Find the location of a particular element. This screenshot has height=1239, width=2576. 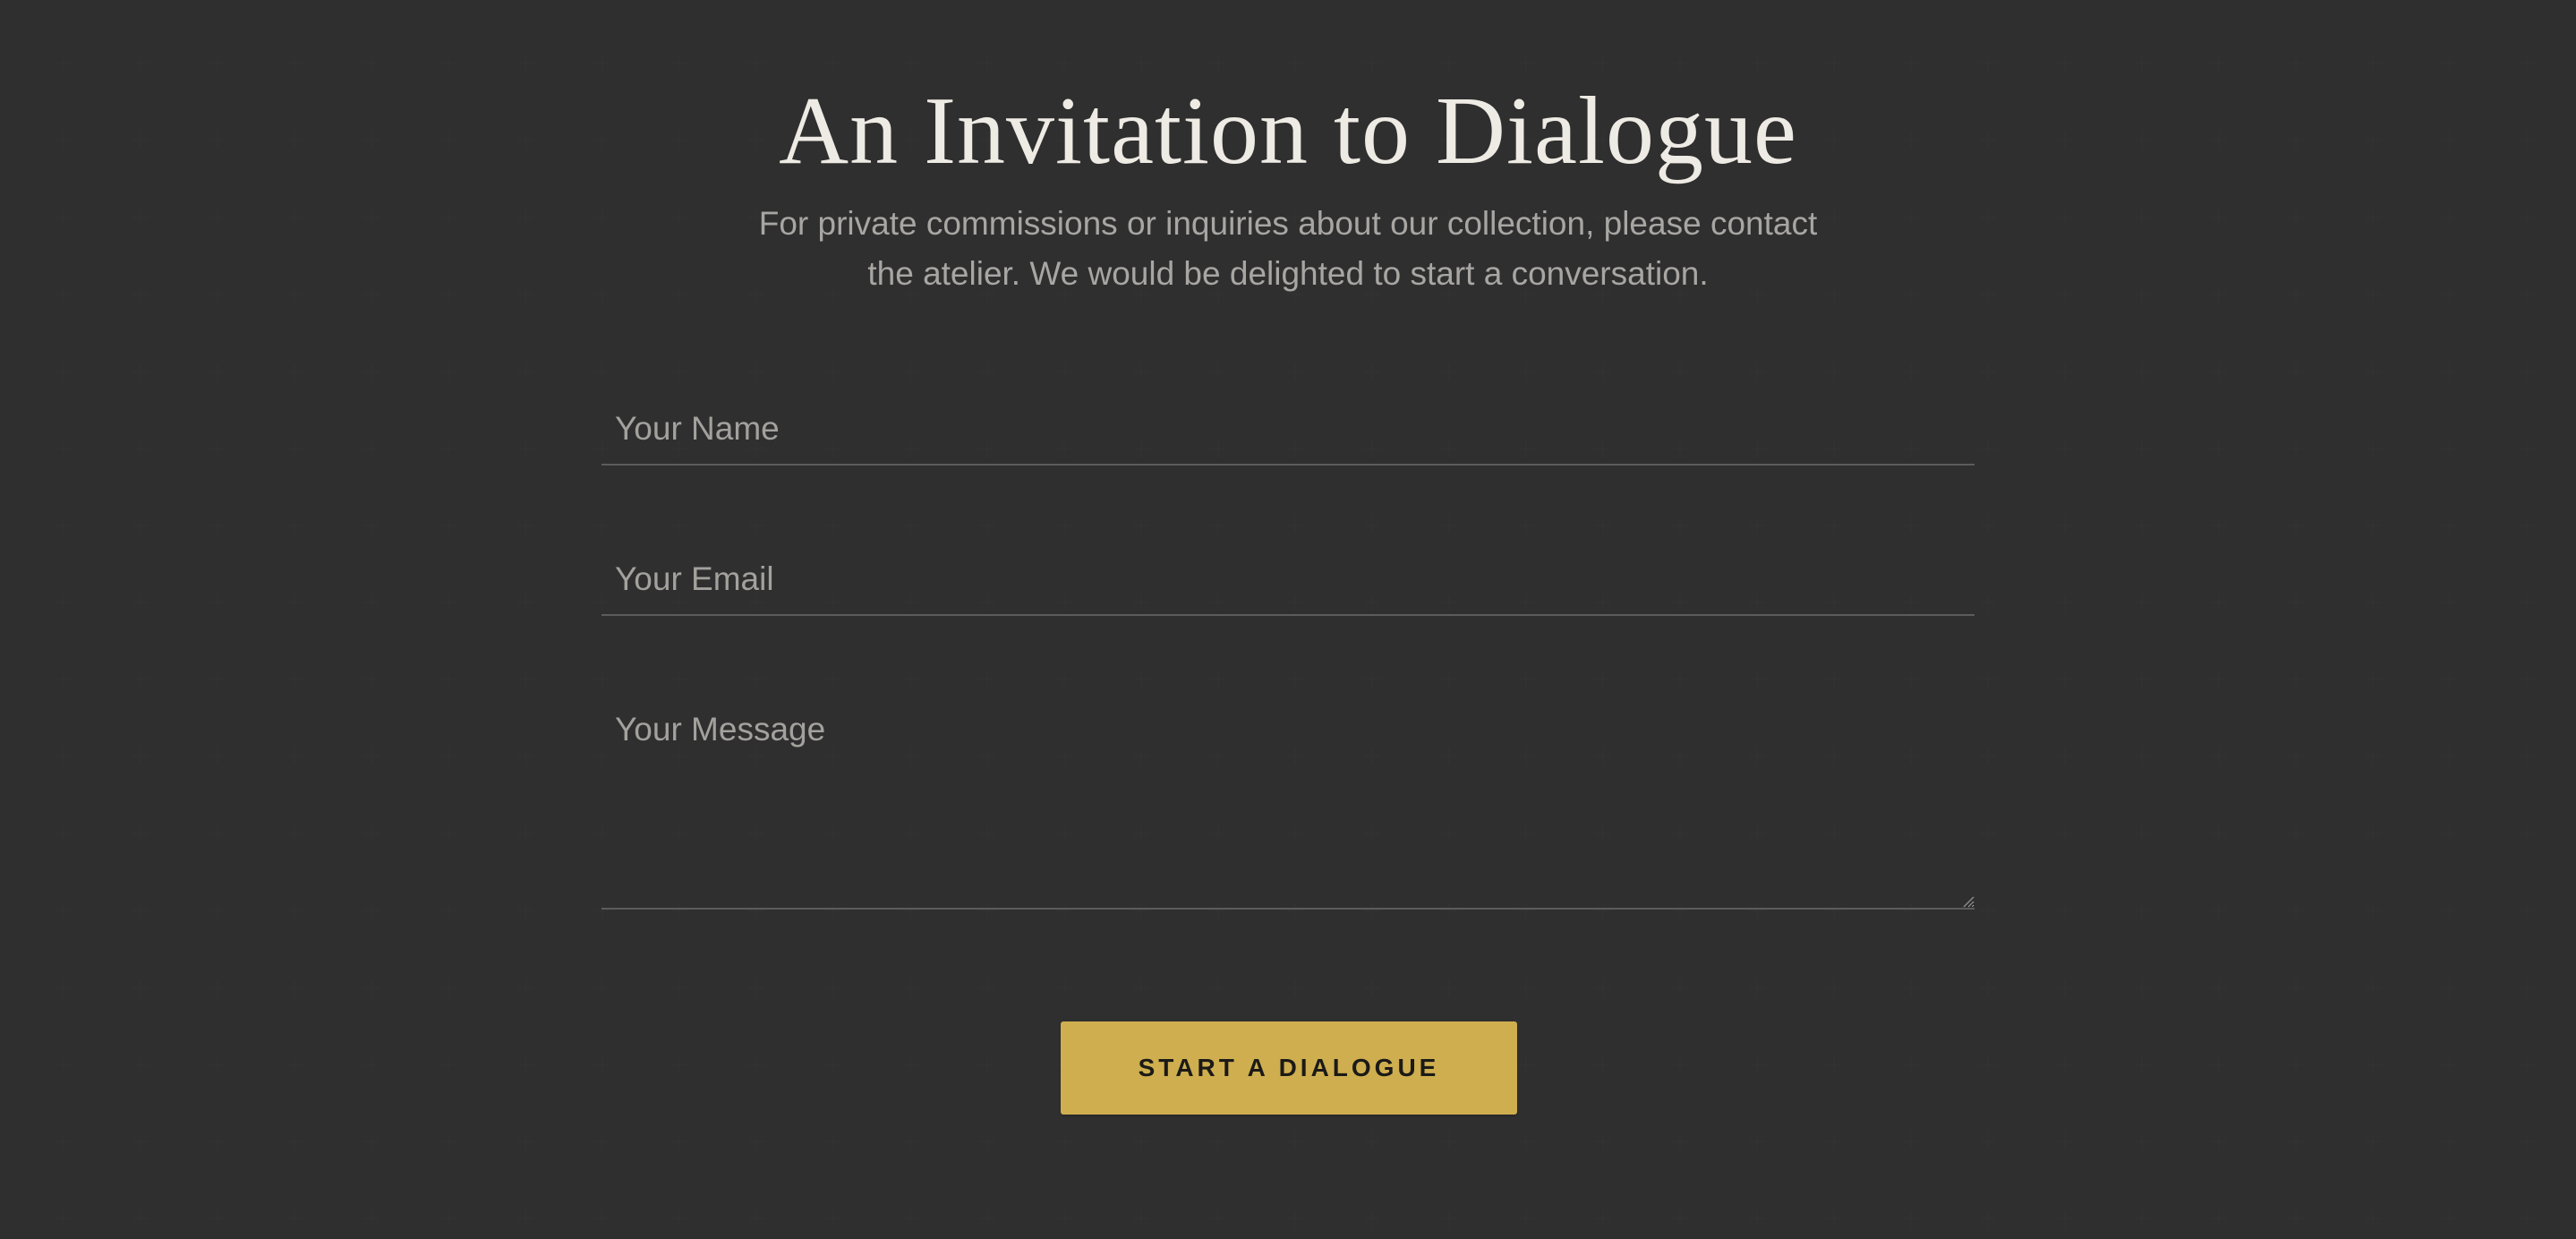

email-input is located at coordinates (1288, 580).